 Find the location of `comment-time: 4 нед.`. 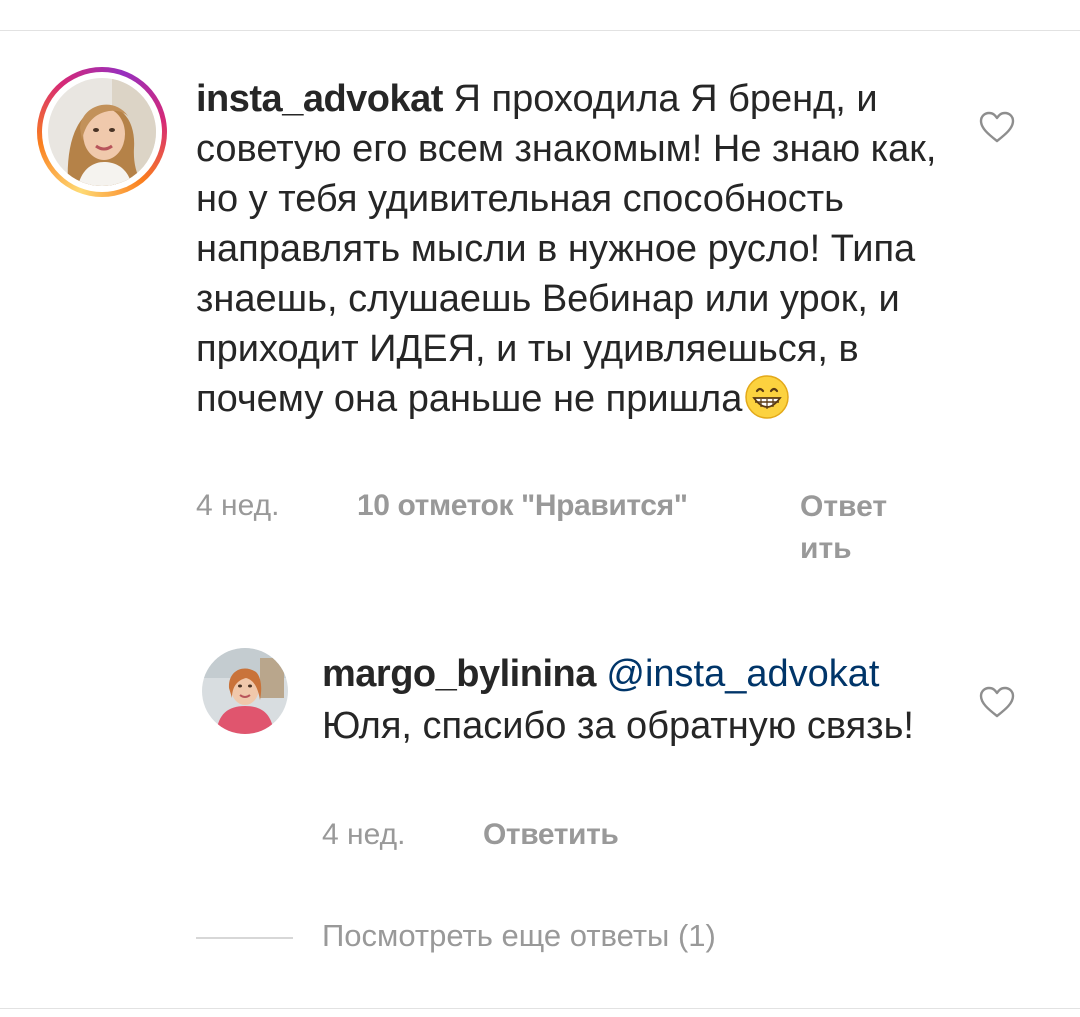

comment-time: 4 нед. is located at coordinates (238, 505).